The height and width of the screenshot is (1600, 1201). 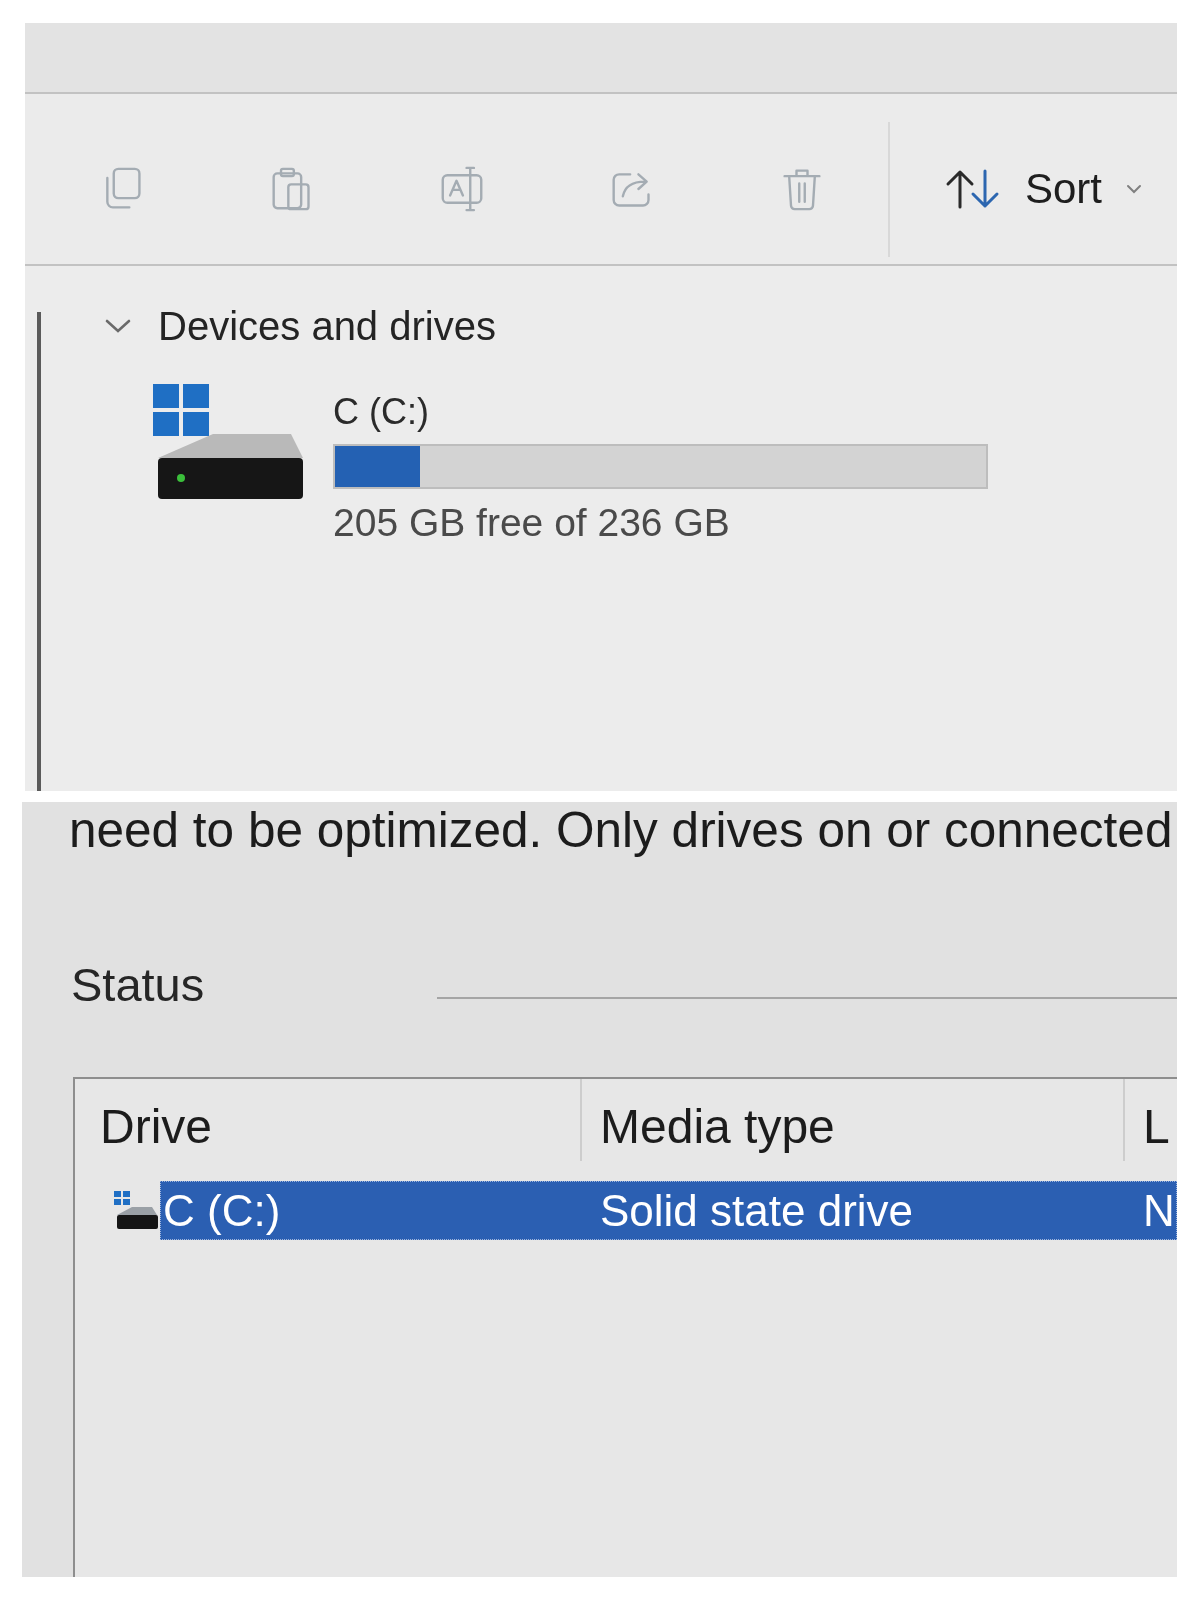 What do you see at coordinates (1150, 1120) in the screenshot?
I see `column-header: L` at bounding box center [1150, 1120].